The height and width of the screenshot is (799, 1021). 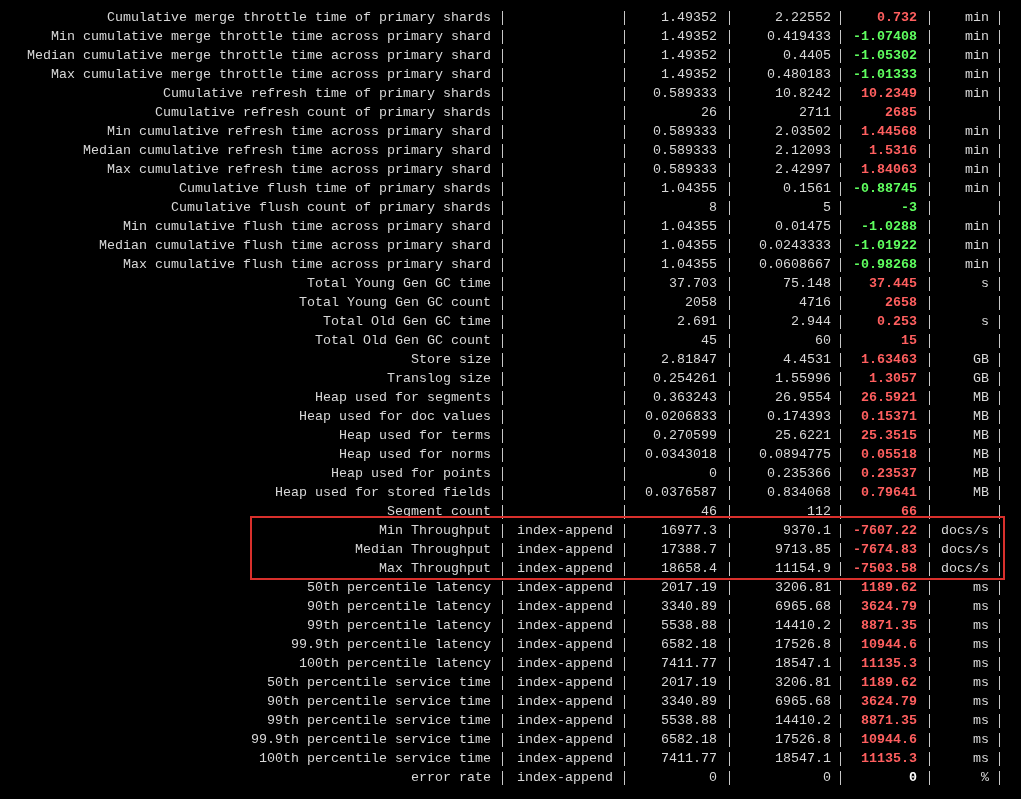 What do you see at coordinates (803, 93) in the screenshot?
I see `contender-value: 10.8242` at bounding box center [803, 93].